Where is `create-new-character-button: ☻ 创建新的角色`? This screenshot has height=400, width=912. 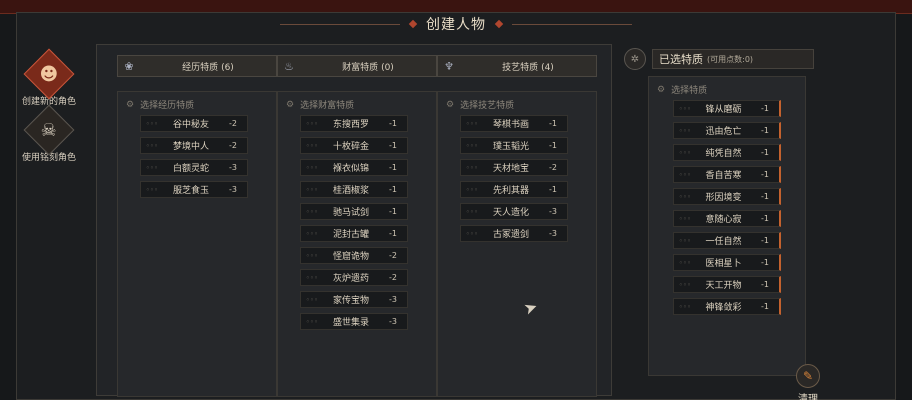
create-new-character-button: ☻ 创建新的角色 is located at coordinates (49, 77).